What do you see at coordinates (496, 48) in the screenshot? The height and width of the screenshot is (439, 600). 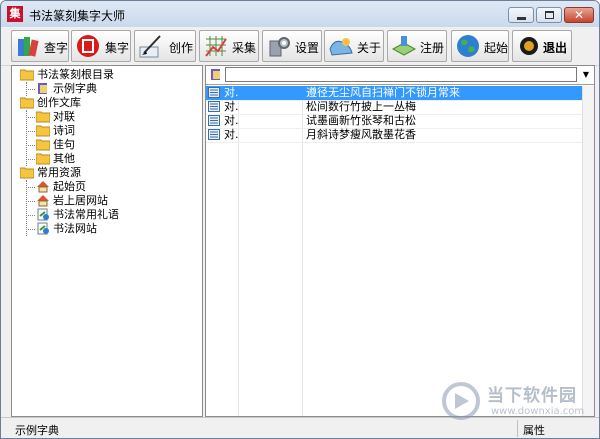 I see `qishi-label: 起始` at bounding box center [496, 48].